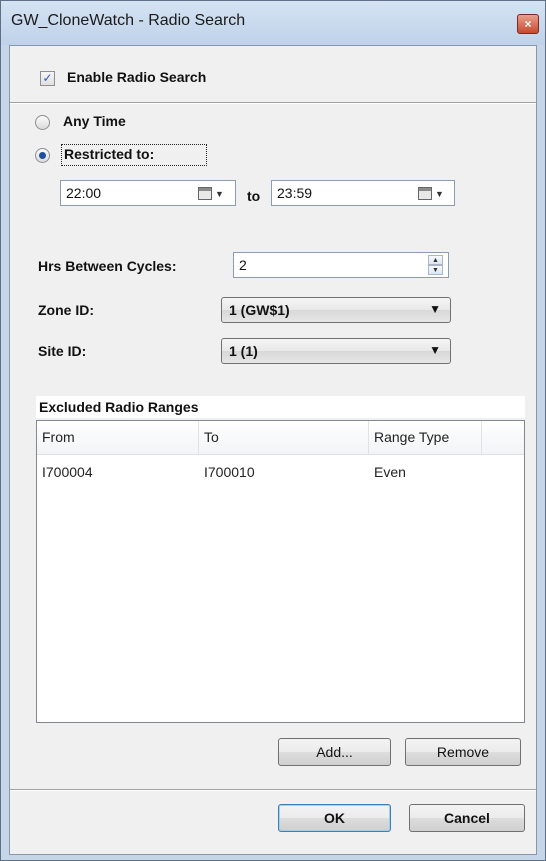  Describe the element at coordinates (390, 472) in the screenshot. I see `cell-range-type: Even` at that location.